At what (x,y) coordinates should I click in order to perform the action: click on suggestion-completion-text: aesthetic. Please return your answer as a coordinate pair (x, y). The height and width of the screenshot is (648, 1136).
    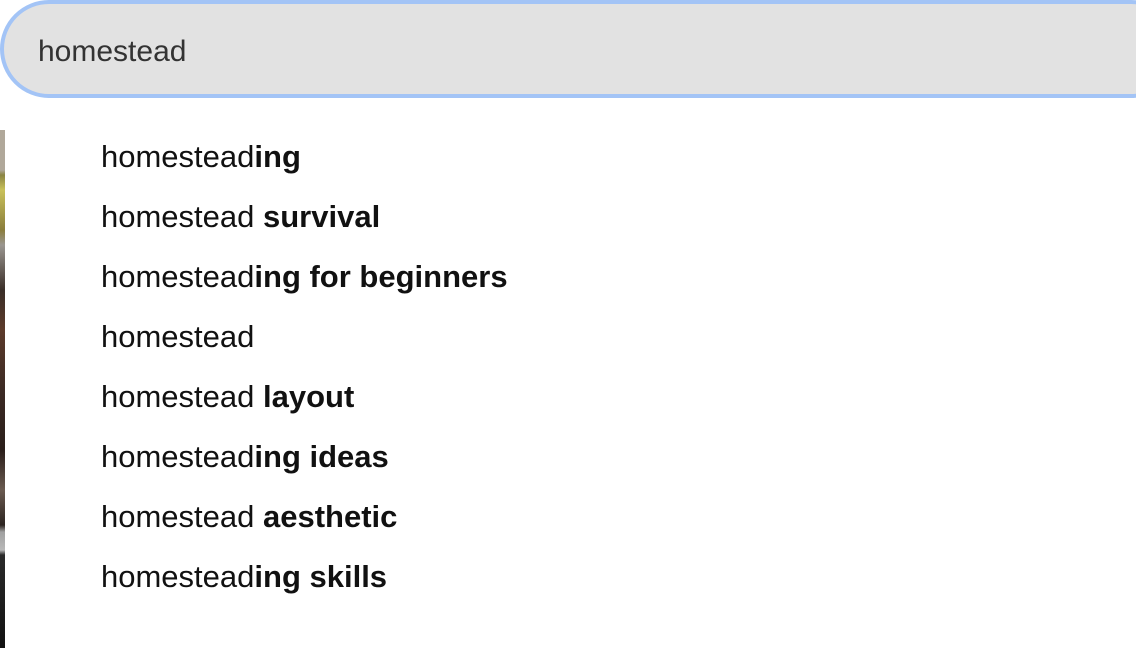
    Looking at the image, I should click on (330, 516).